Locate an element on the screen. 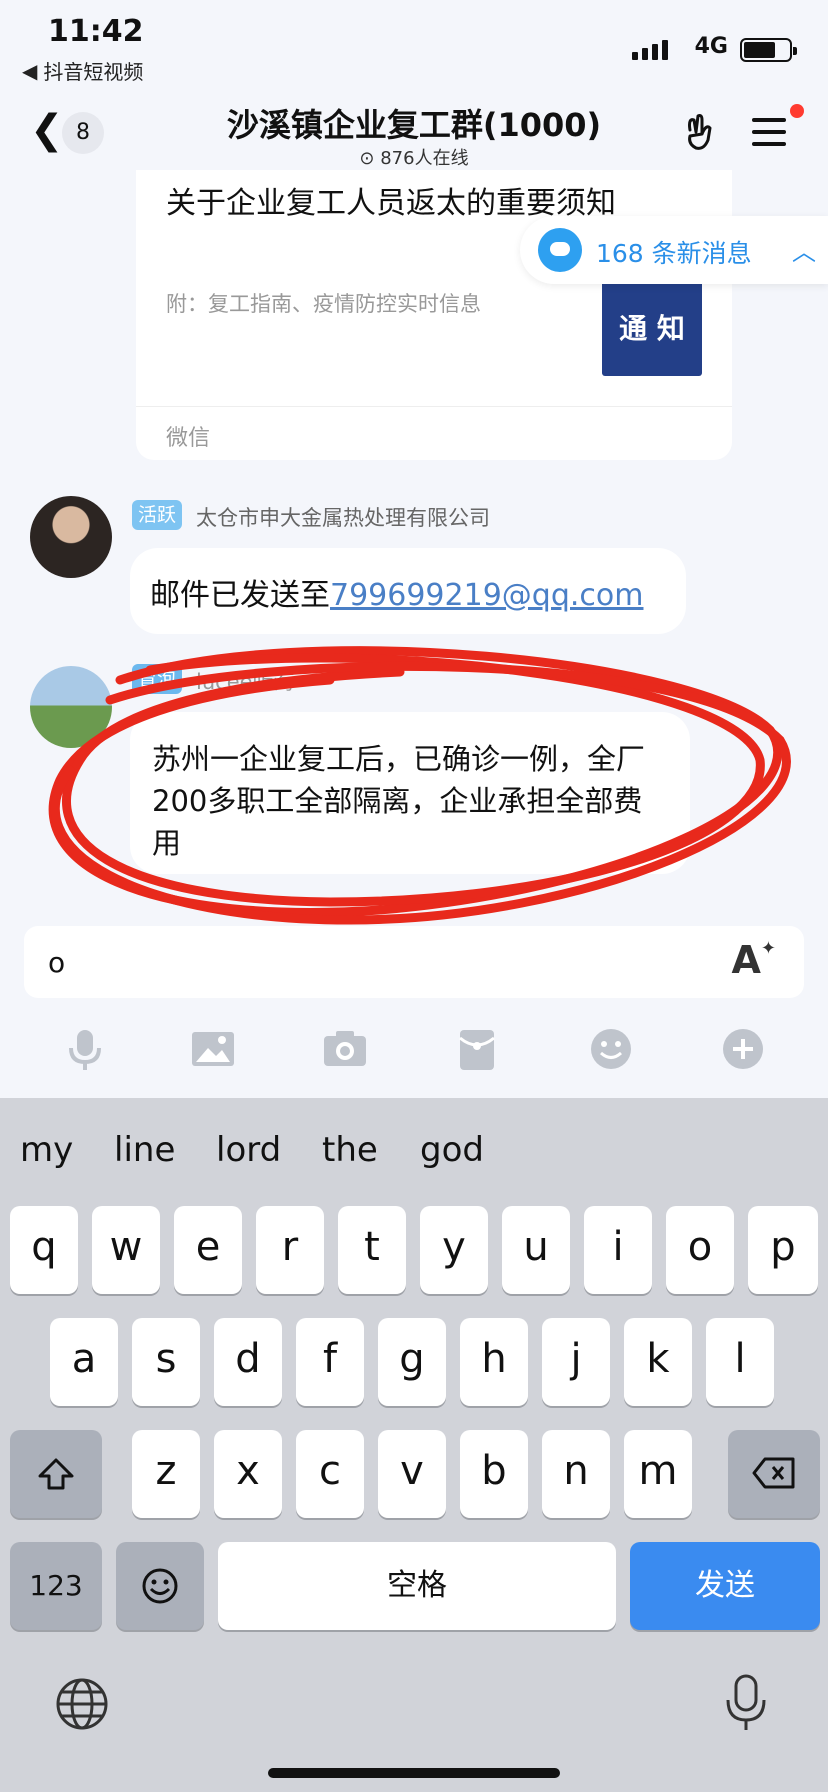  key-y: y is located at coordinates (454, 1250).